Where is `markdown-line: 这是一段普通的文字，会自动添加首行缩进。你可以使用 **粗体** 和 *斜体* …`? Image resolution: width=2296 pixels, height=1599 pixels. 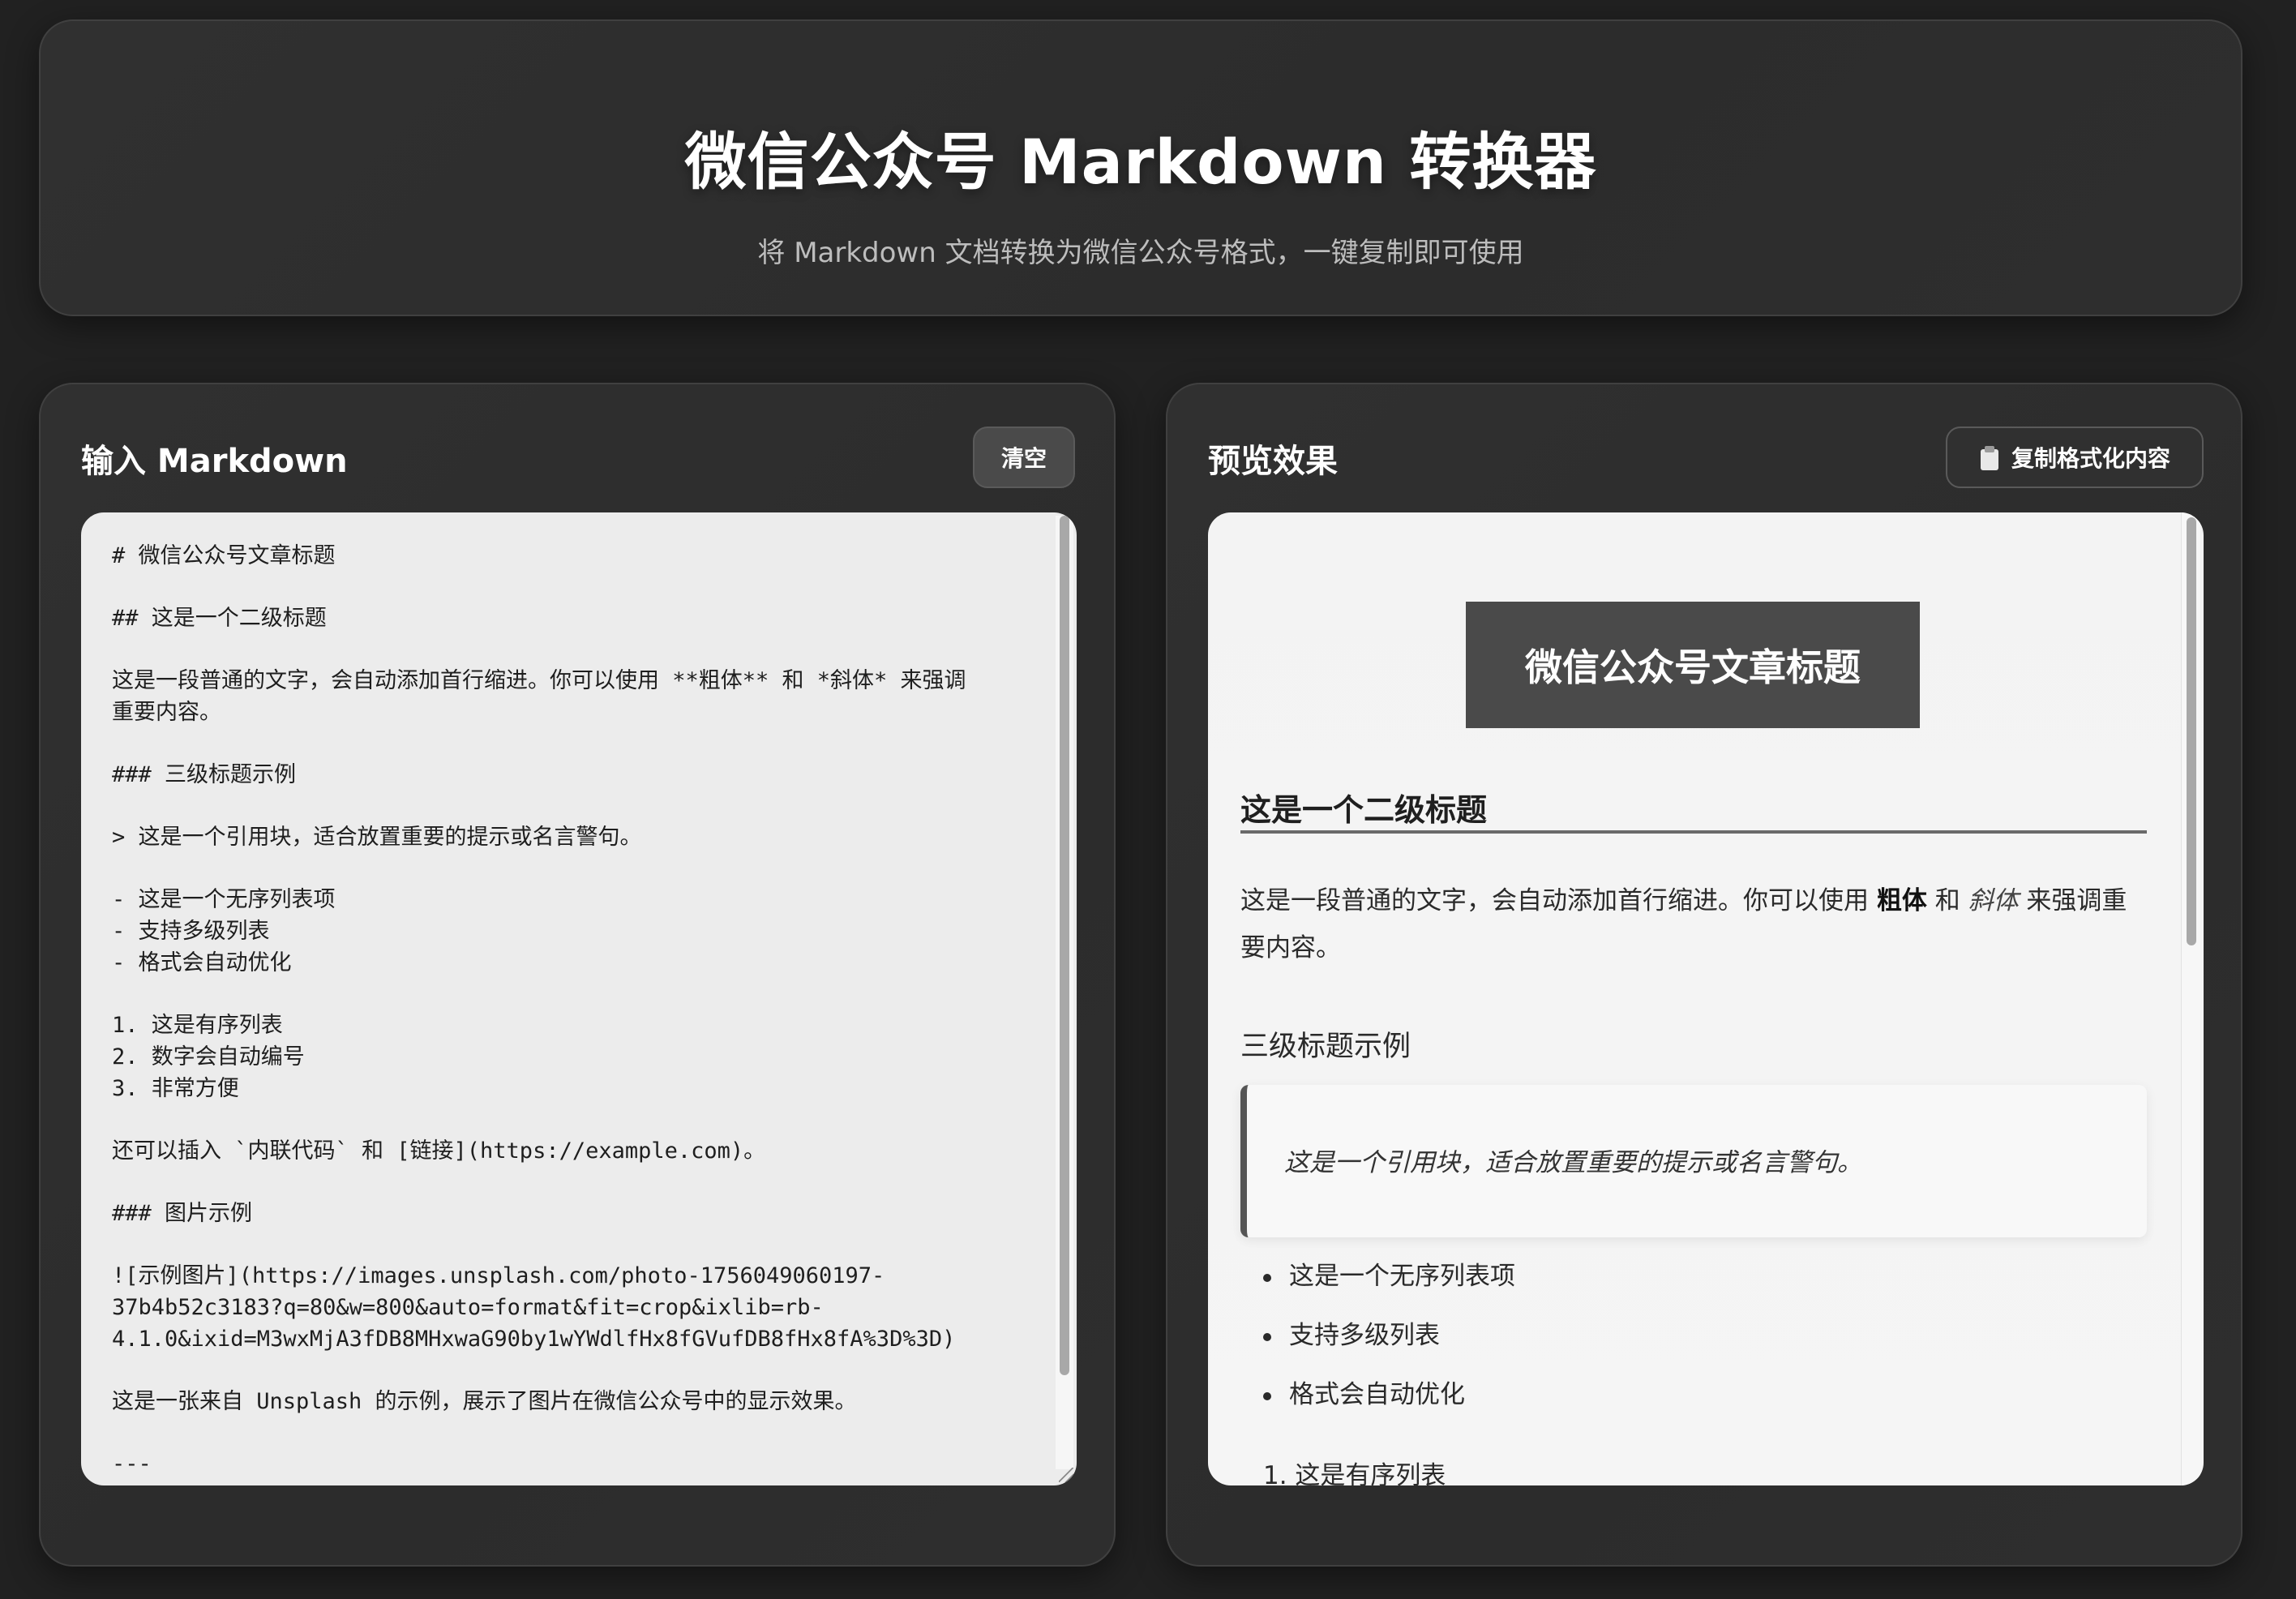 markdown-line: 这是一段普通的文字，会自动添加首行缩进。你可以使用 **粗体** 和 *斜体* … is located at coordinates (539, 680).